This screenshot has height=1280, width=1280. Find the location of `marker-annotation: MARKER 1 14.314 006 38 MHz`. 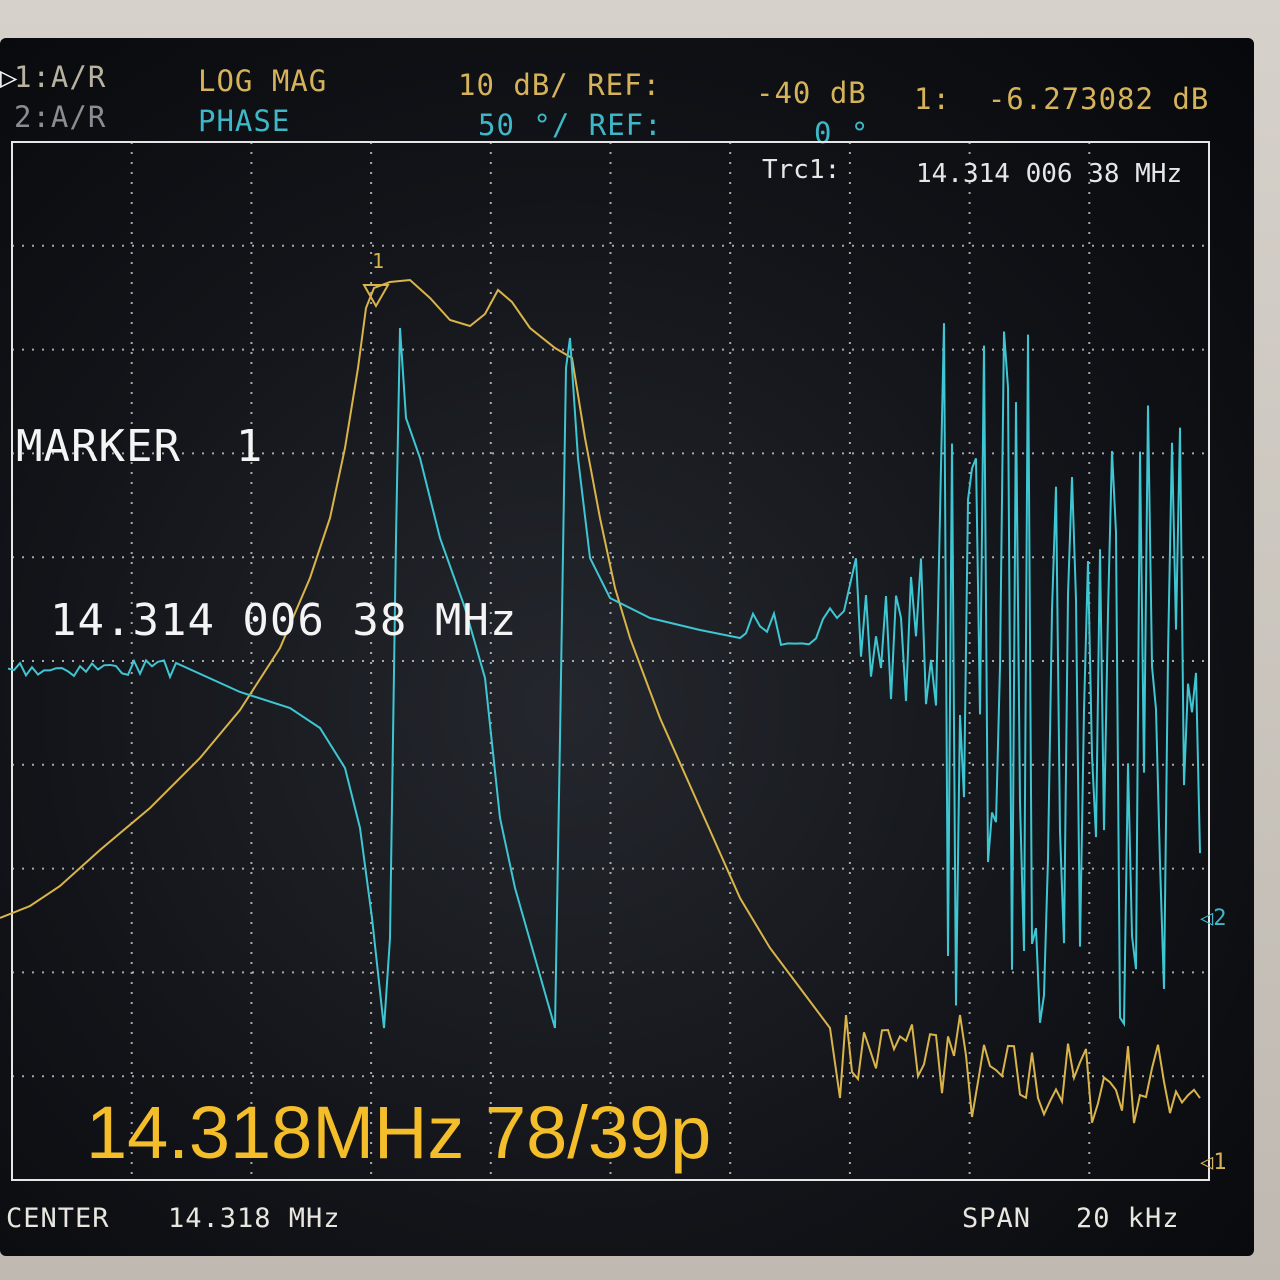

marker-annotation: MARKER 1 14.314 006 38 MHz is located at coordinates (266, 534).